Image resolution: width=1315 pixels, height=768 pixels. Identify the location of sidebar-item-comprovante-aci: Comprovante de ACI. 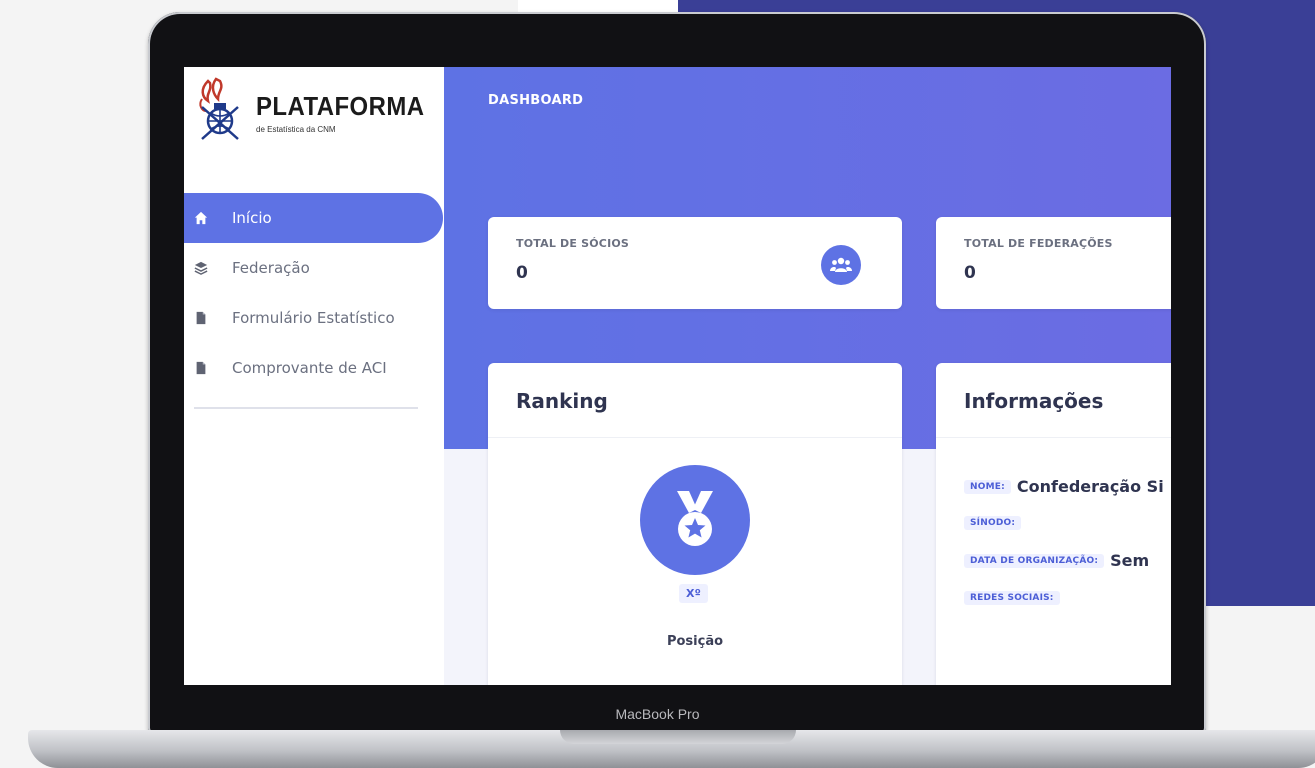
(314, 368).